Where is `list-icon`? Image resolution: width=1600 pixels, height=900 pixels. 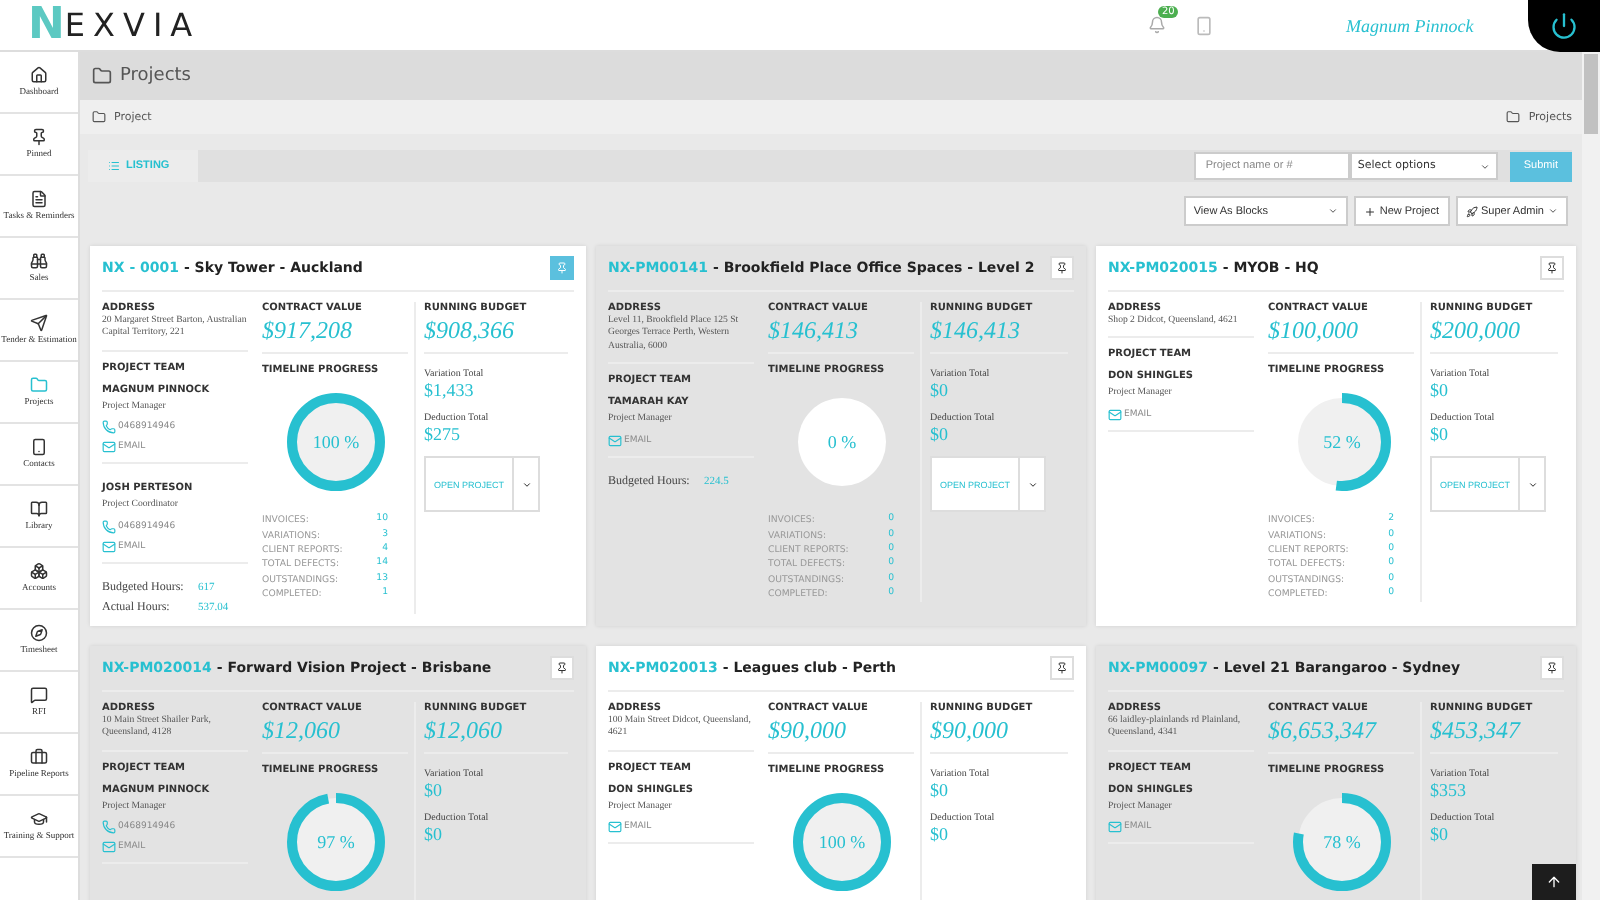
list-icon is located at coordinates (114, 166).